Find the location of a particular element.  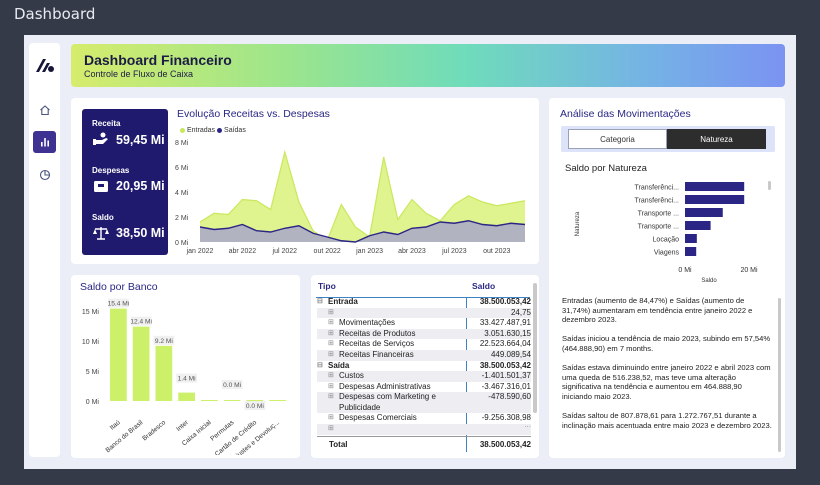

bank-category-label: Inter is located at coordinates (182, 426).